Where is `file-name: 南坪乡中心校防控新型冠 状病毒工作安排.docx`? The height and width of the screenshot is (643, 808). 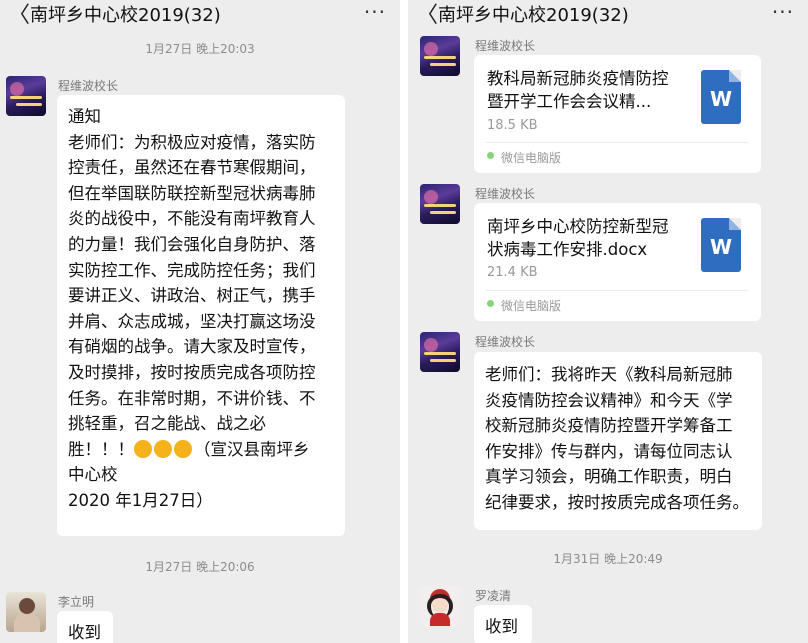 file-name: 南坪乡中心校防控新型冠 状病毒工作安排.docx is located at coordinates (578, 238).